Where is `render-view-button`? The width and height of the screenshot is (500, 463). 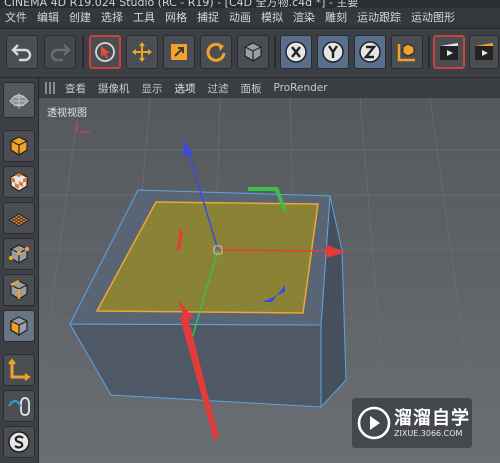 render-view-button is located at coordinates (449, 52).